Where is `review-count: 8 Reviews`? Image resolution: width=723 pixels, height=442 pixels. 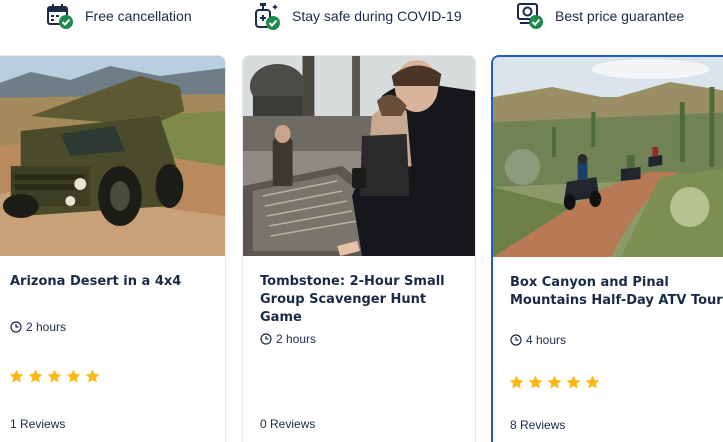 review-count: 8 Reviews is located at coordinates (538, 425).